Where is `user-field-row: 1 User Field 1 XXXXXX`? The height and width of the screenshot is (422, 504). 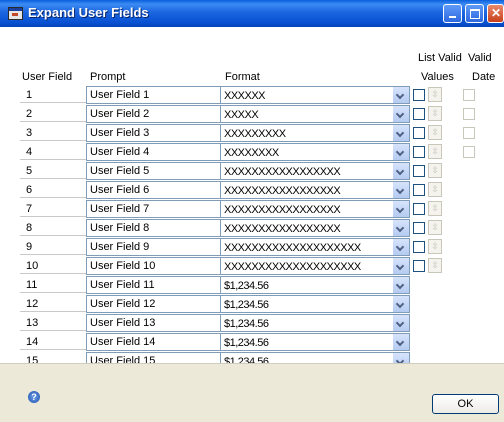 user-field-row: 1 User Field 1 XXXXXX is located at coordinates (215, 95).